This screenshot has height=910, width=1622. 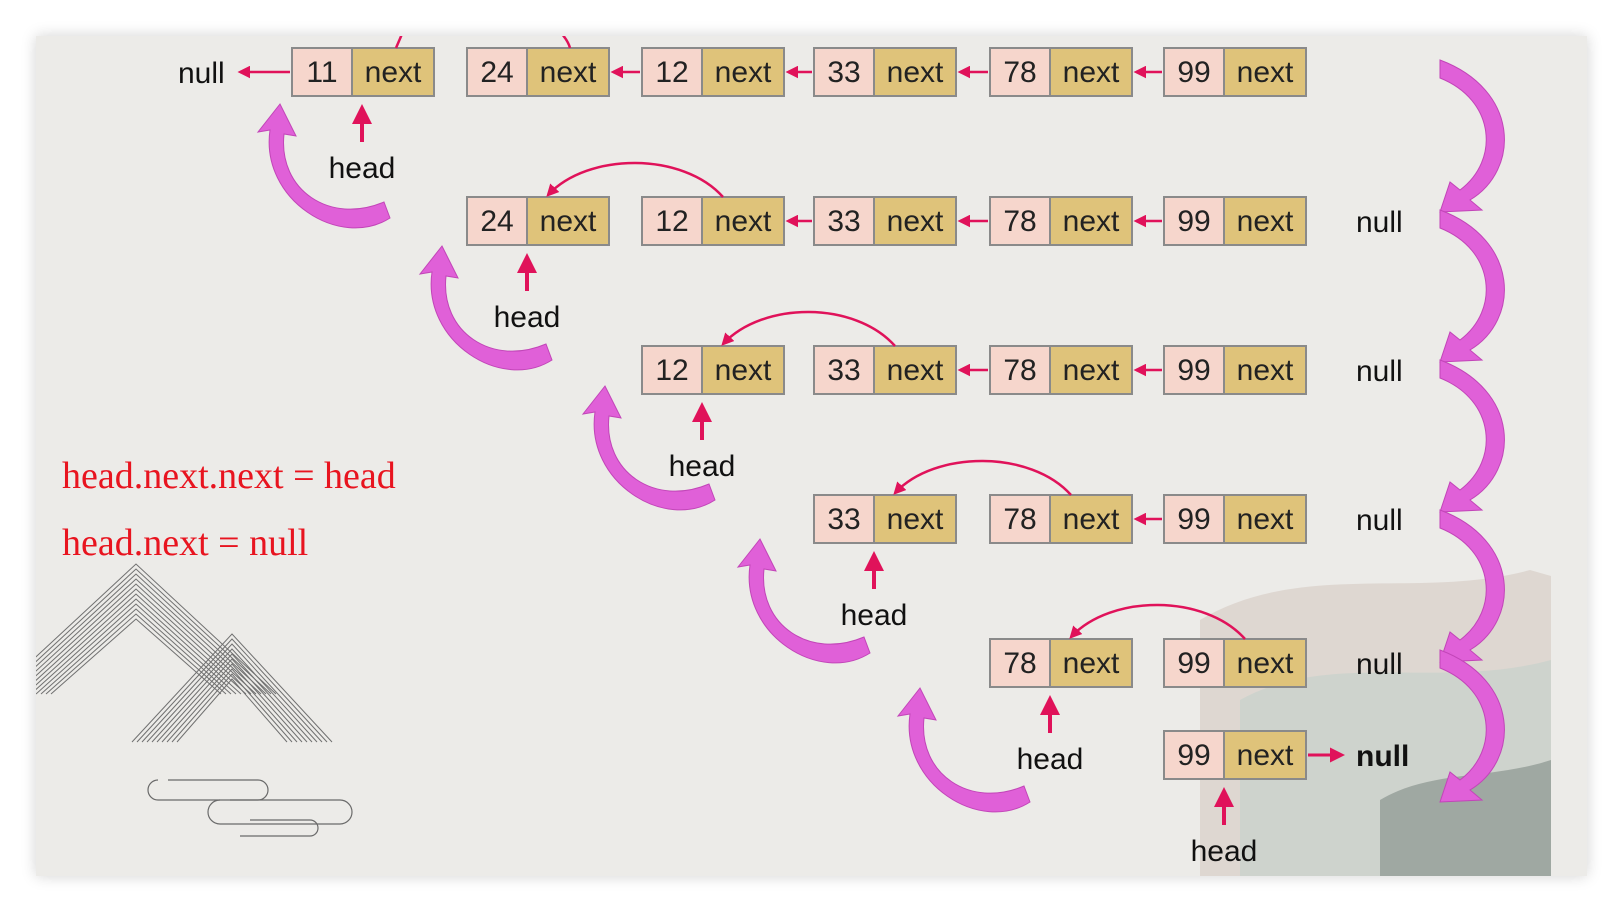 What do you see at coordinates (1022, 396) in the screenshot?
I see `list-row-3: 12 next 33 next 78 next 99 next null head` at bounding box center [1022, 396].